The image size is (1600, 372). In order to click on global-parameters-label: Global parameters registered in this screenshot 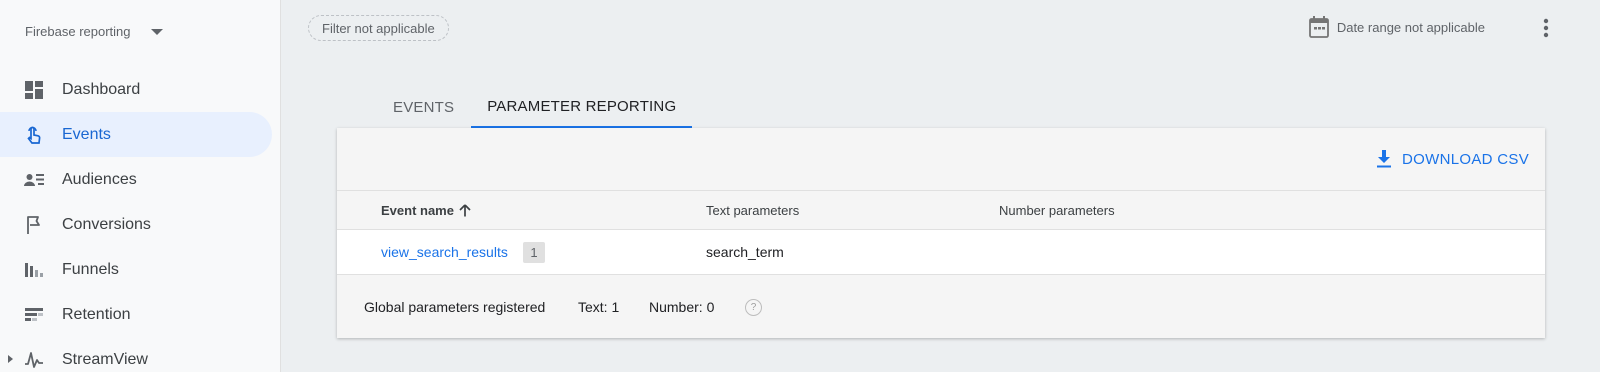, I will do `click(455, 307)`.